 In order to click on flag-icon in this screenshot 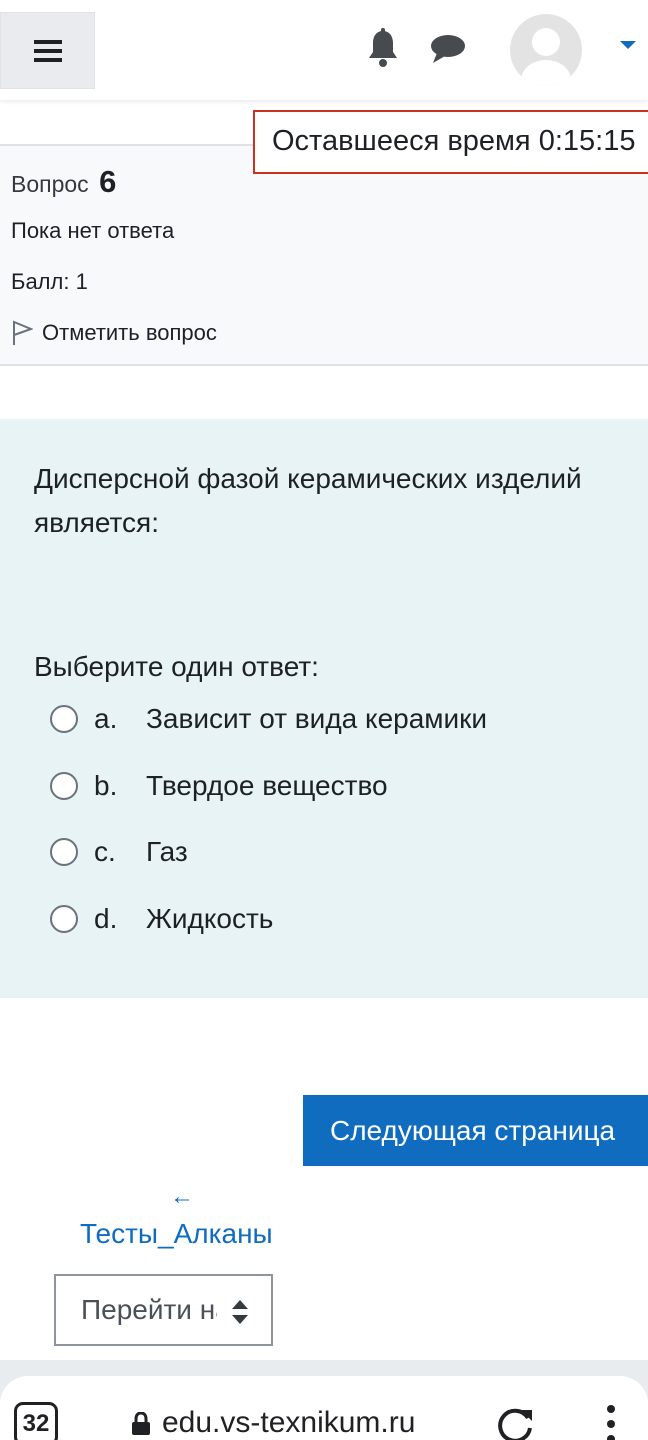, I will do `click(23, 332)`.